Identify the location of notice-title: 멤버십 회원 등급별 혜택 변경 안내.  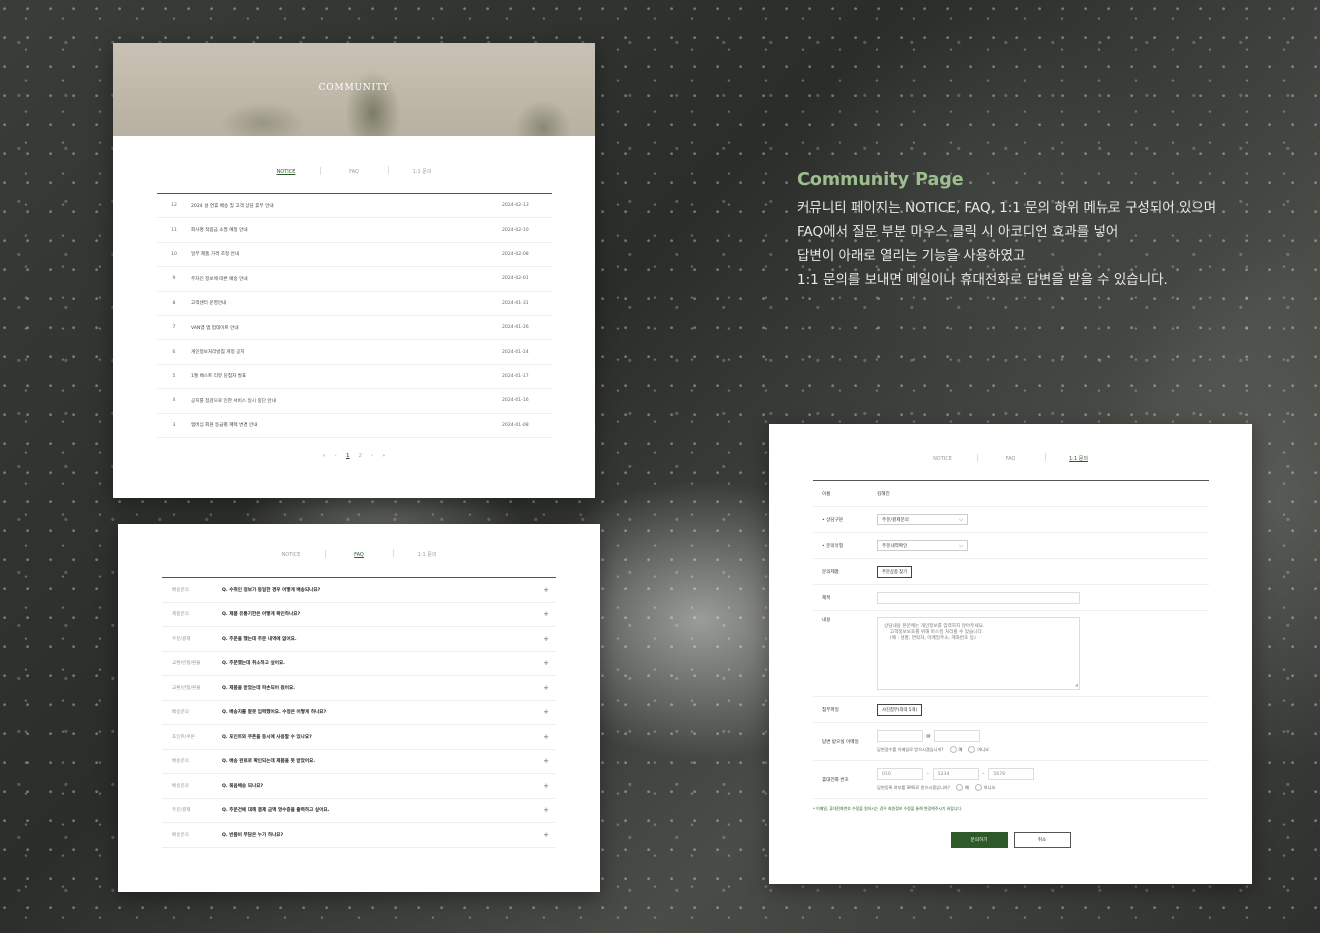
(346, 425).